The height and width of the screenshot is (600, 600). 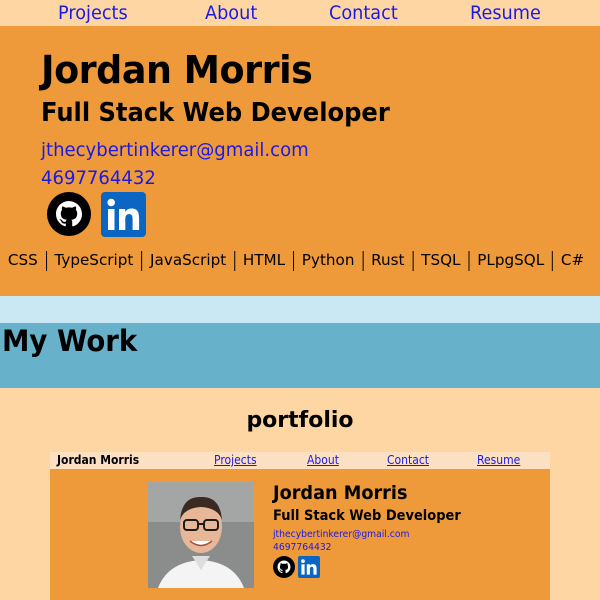 I want to click on nav-link-contact: Contact, so click(x=363, y=13).